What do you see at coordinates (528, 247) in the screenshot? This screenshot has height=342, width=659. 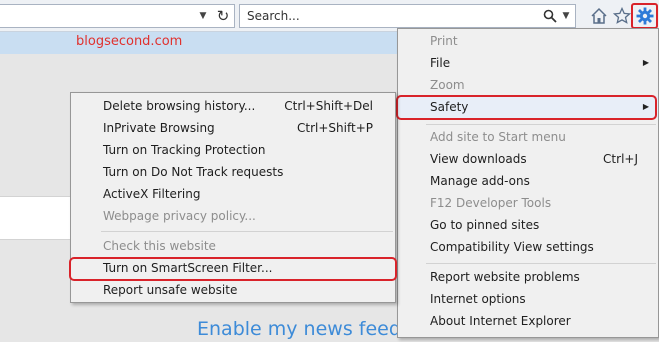 I see `menu-item-compat-view: Compatibility View settings` at bounding box center [528, 247].